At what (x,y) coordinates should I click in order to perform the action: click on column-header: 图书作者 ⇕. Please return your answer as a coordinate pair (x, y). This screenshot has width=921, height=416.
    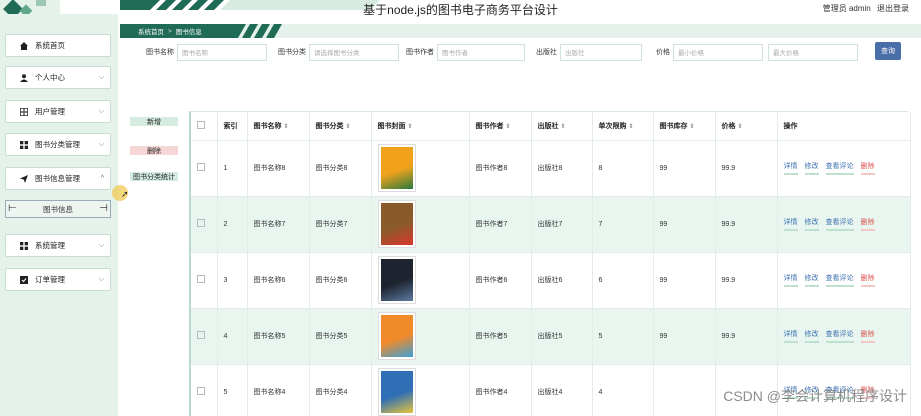
    Looking at the image, I should click on (500, 126).